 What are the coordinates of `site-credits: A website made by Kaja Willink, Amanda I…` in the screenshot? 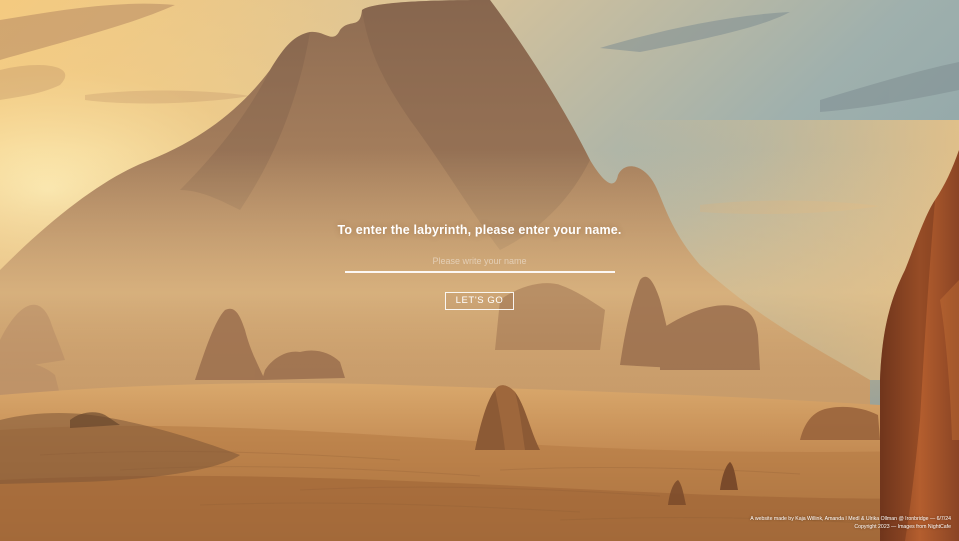 It's located at (850, 523).